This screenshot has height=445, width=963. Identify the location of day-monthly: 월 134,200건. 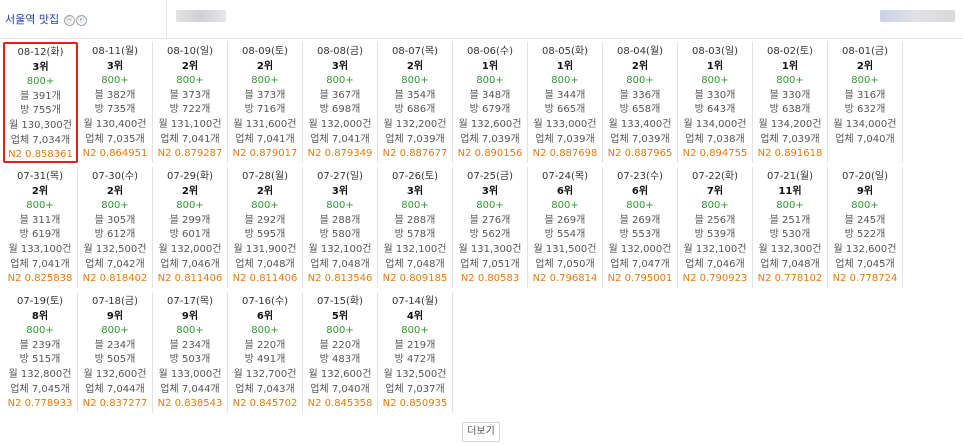
(790, 124).